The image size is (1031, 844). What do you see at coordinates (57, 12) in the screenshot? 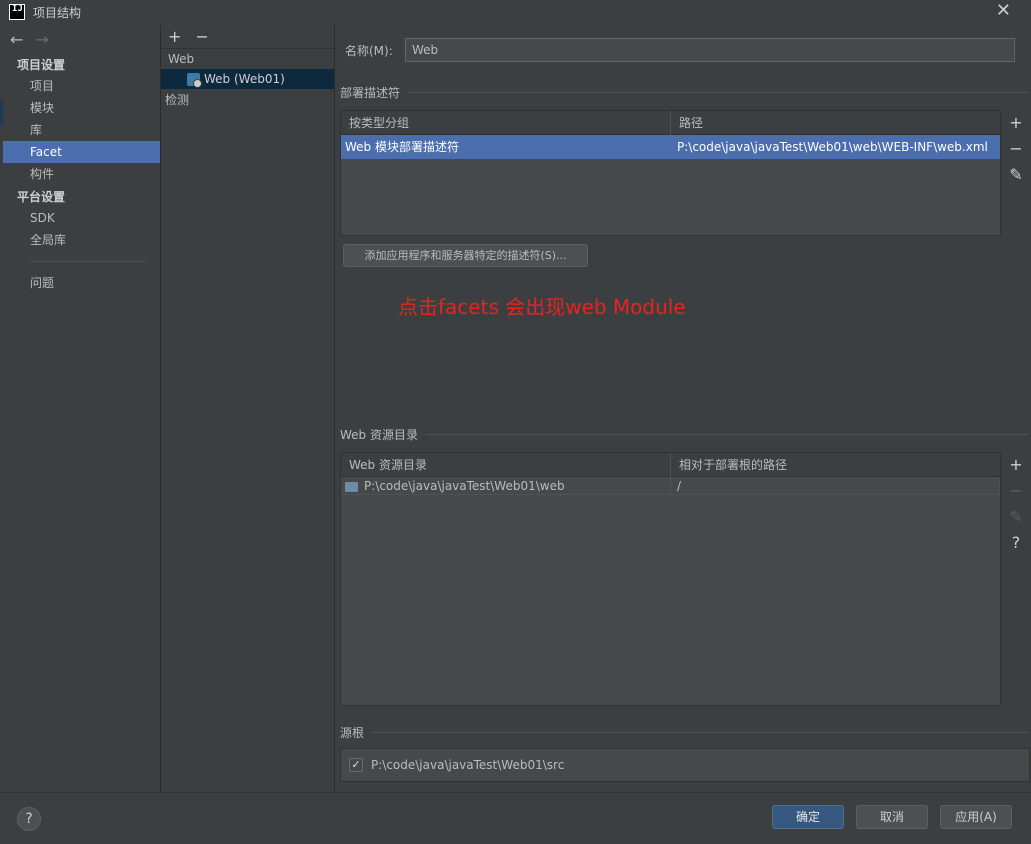
I see `window-title: 项目结构` at bounding box center [57, 12].